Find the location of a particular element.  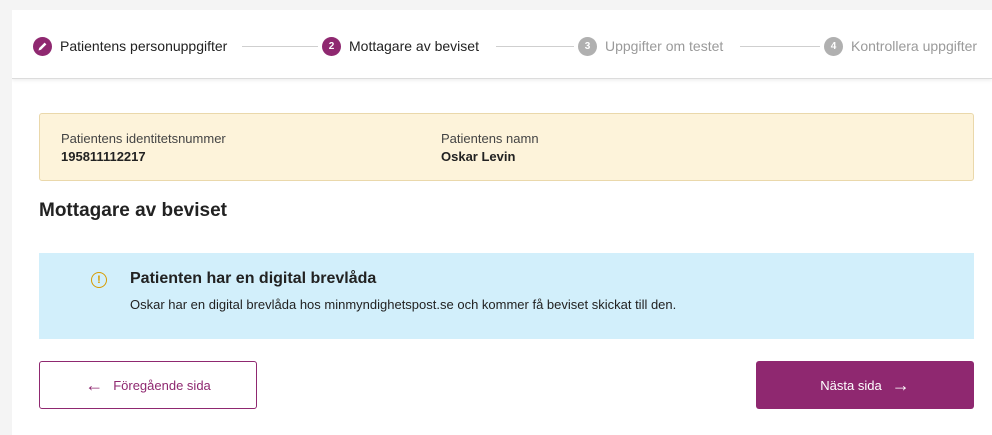

step-recipient: 2 Mottagare av beviset is located at coordinates (400, 46).